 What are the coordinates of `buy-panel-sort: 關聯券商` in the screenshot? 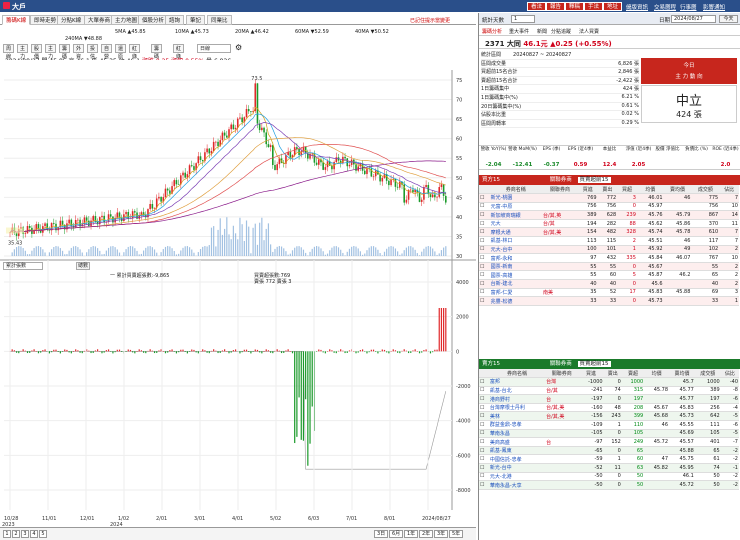 It's located at (561, 180).